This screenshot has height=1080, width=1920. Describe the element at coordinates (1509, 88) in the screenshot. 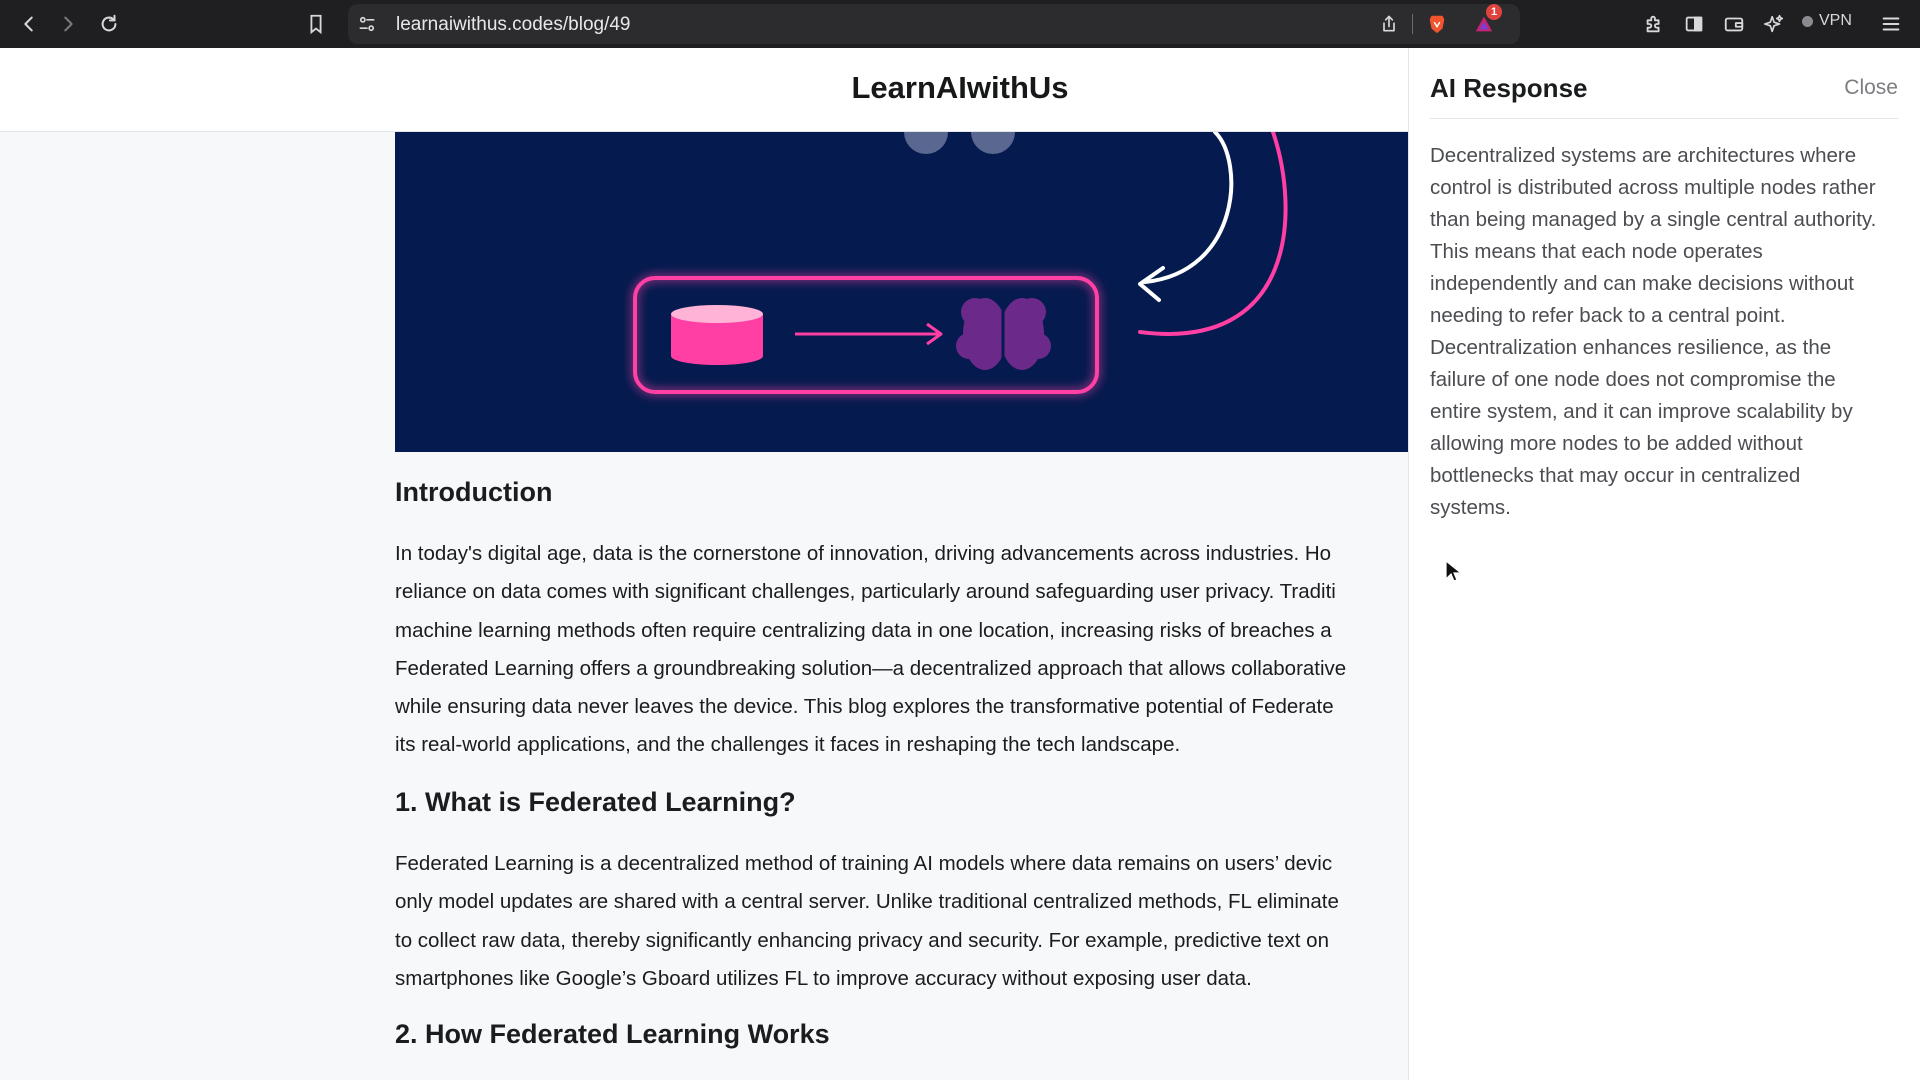

I see `panel-title: AI Response` at that location.